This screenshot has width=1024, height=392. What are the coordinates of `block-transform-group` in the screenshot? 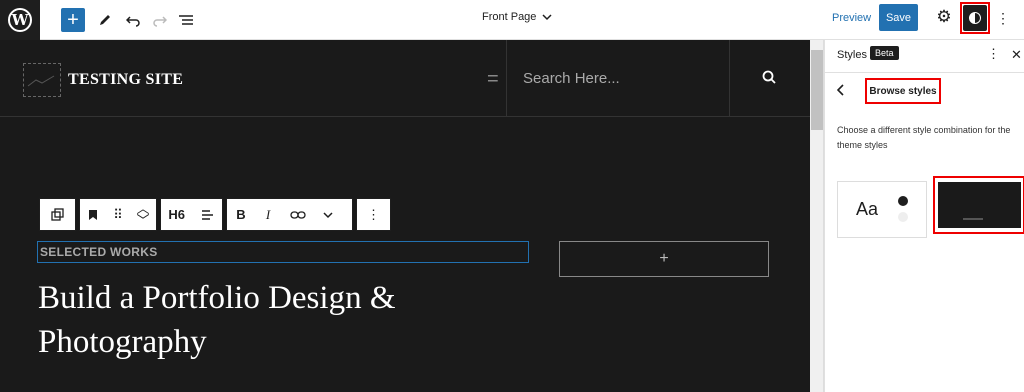 It's located at (57, 214).